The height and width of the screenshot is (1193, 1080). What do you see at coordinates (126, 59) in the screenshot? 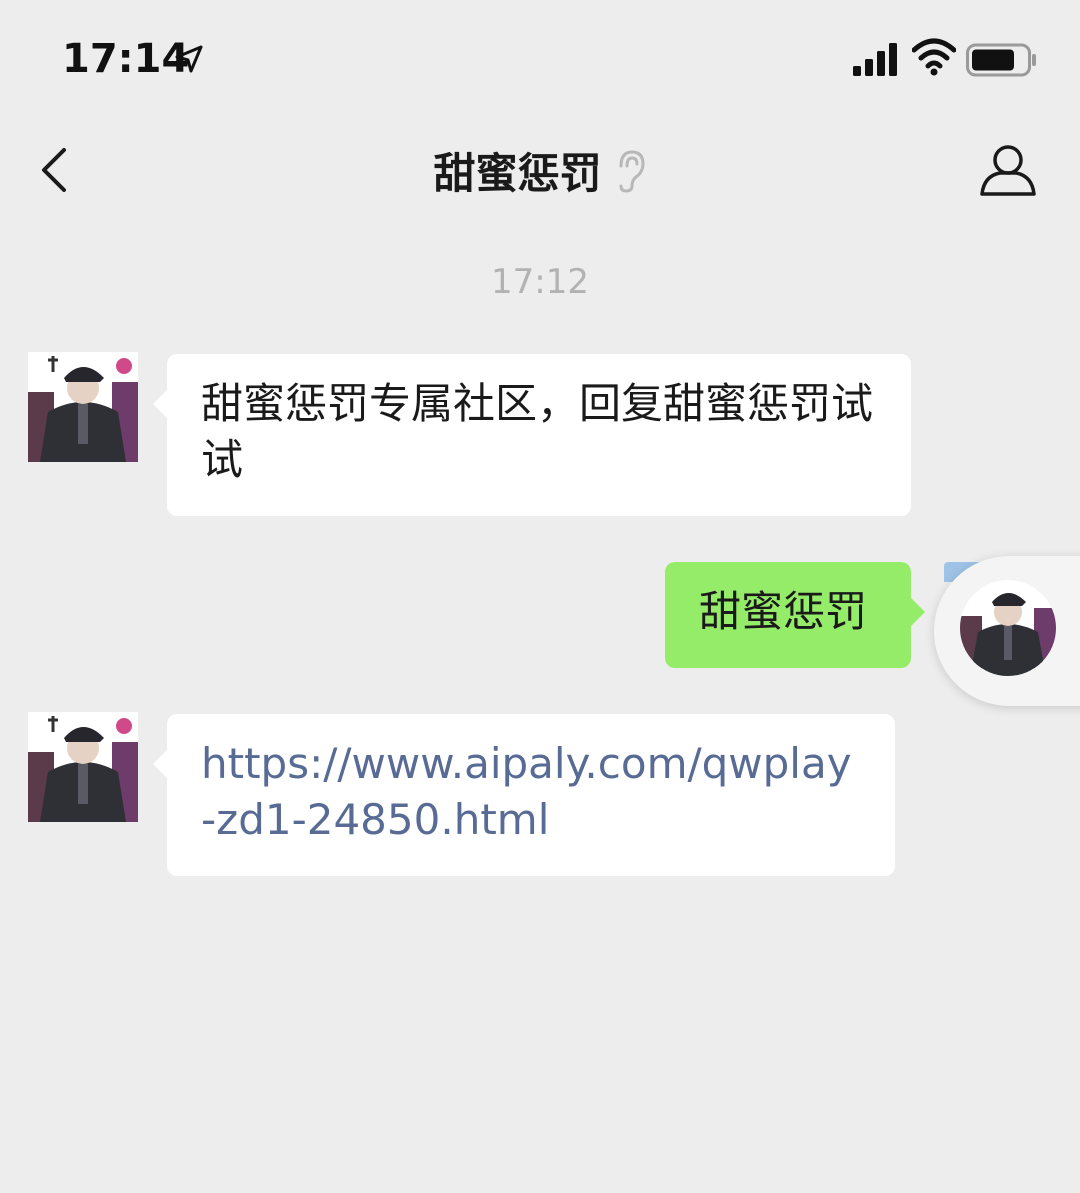
I see `status-time: 17:14` at bounding box center [126, 59].